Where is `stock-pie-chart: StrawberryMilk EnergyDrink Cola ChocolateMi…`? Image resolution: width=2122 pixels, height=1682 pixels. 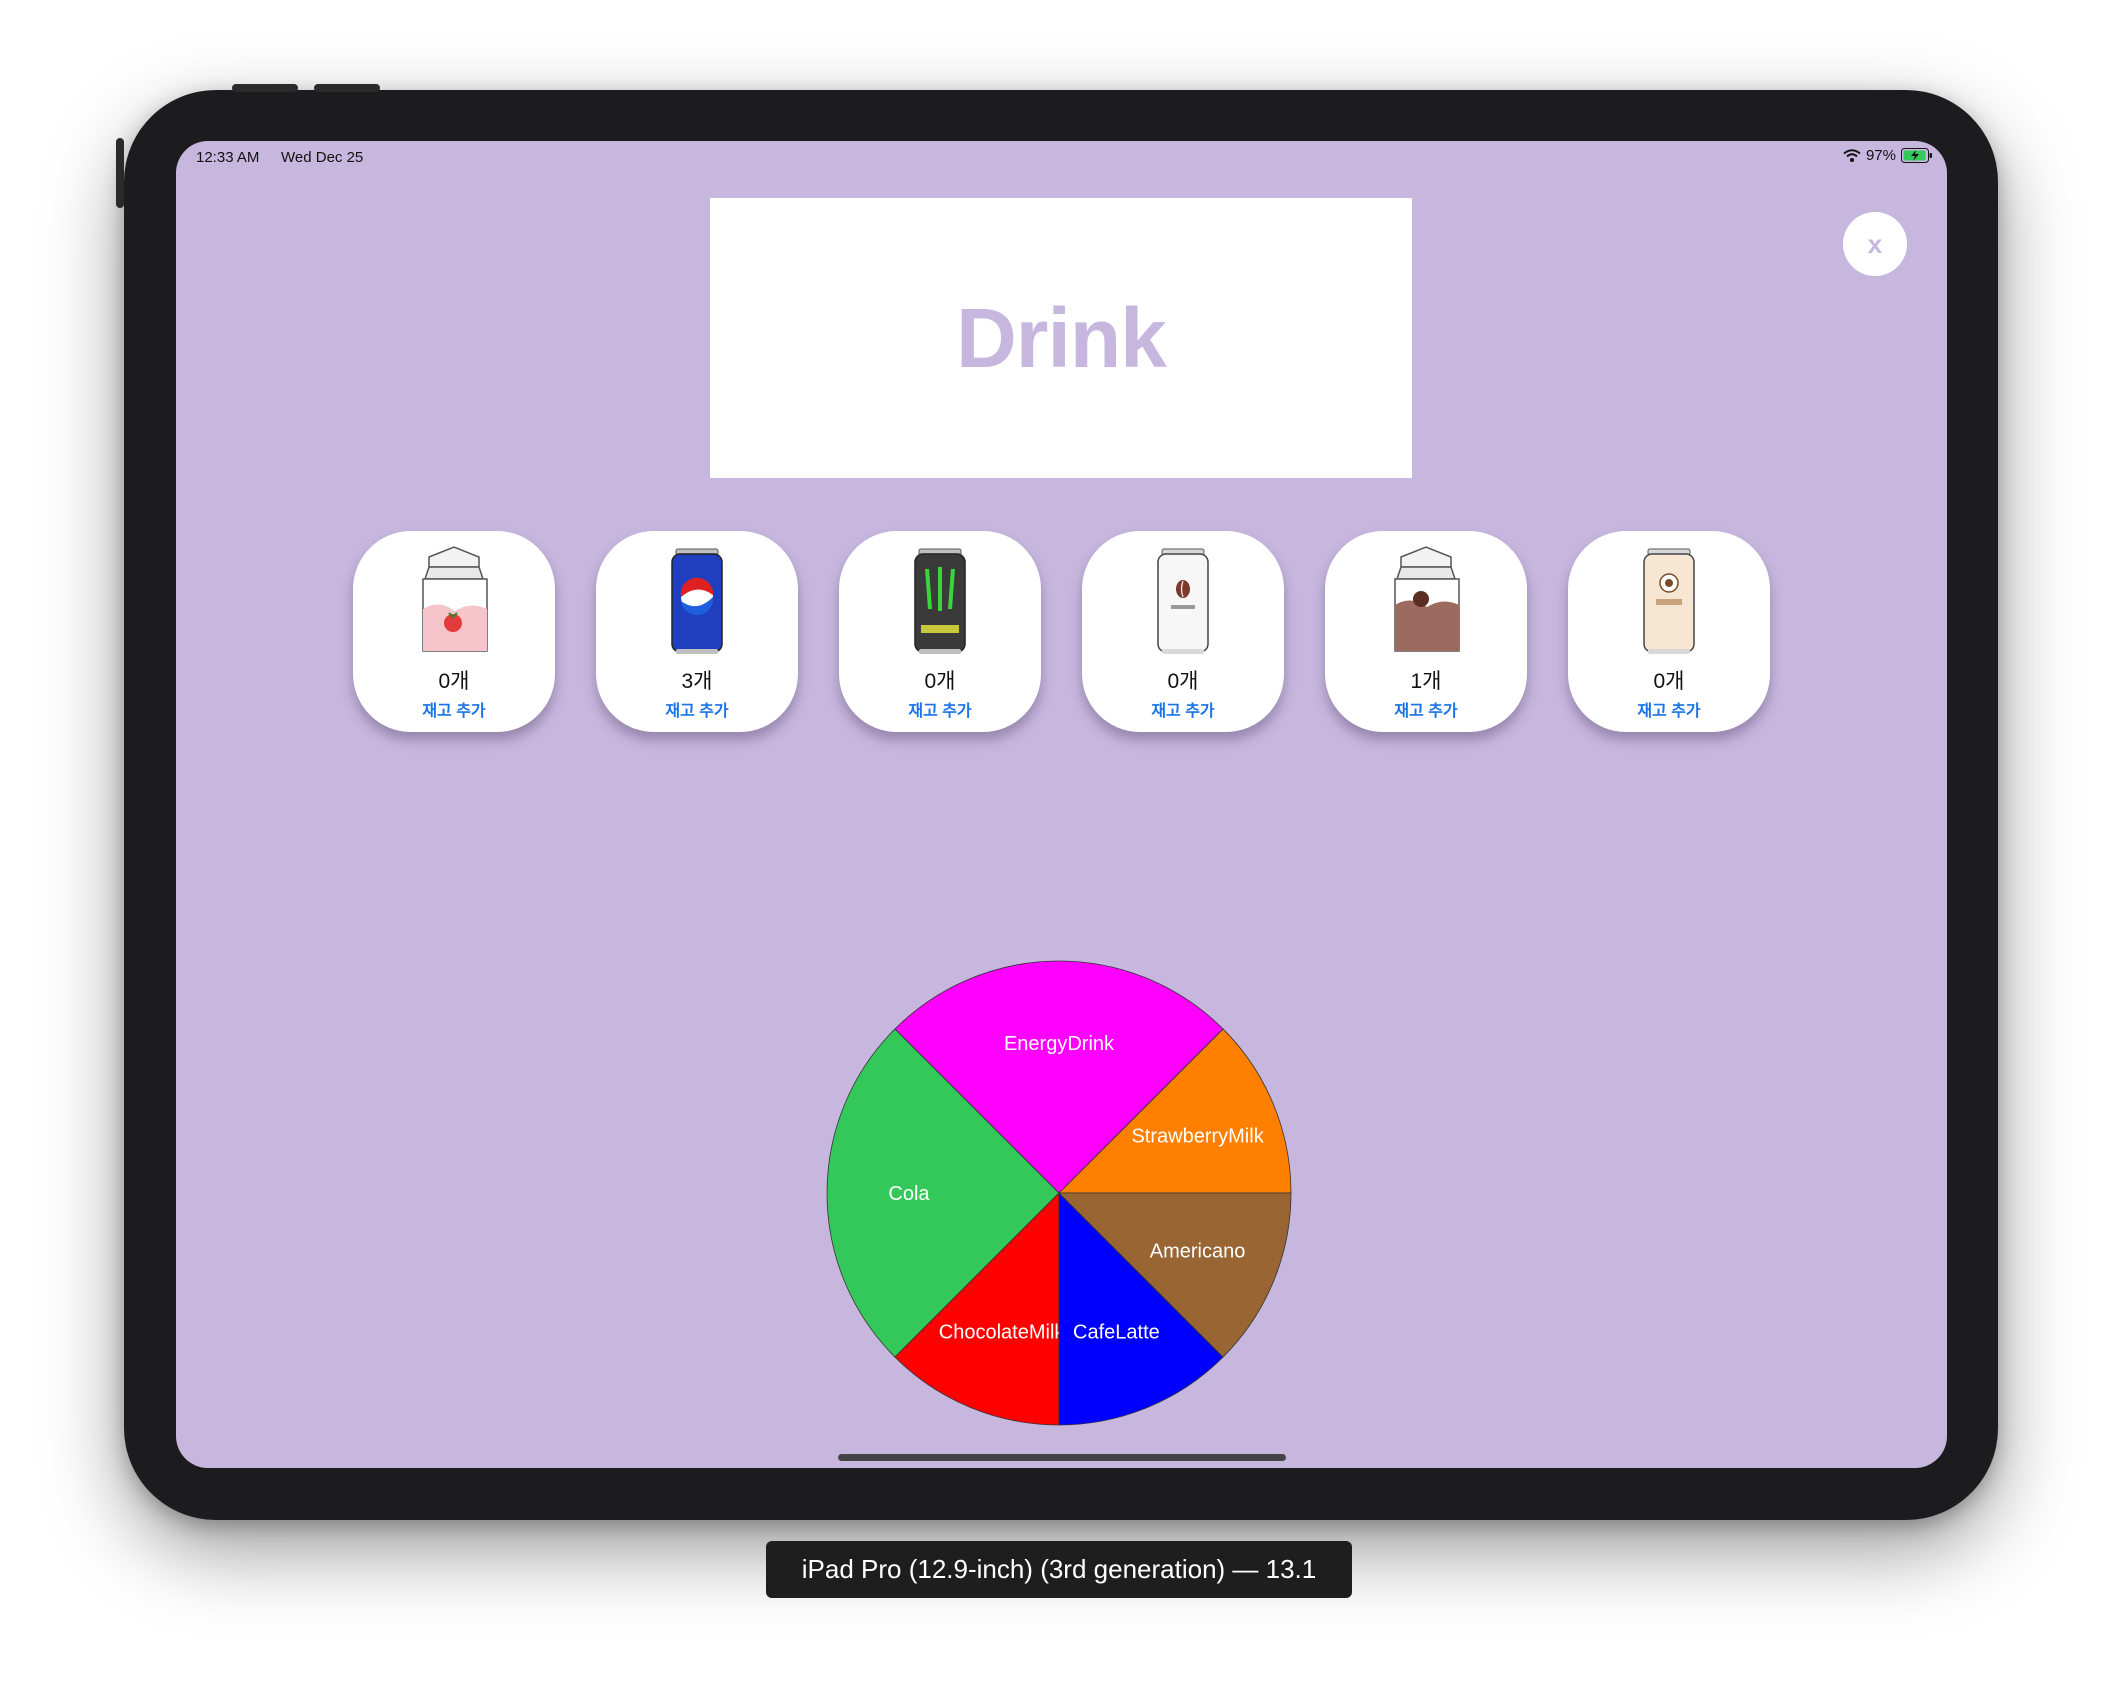
stock-pie-chart: StrawberryMilk EnergyDrink Cola ChocolateMi… is located at coordinates (1059, 1193).